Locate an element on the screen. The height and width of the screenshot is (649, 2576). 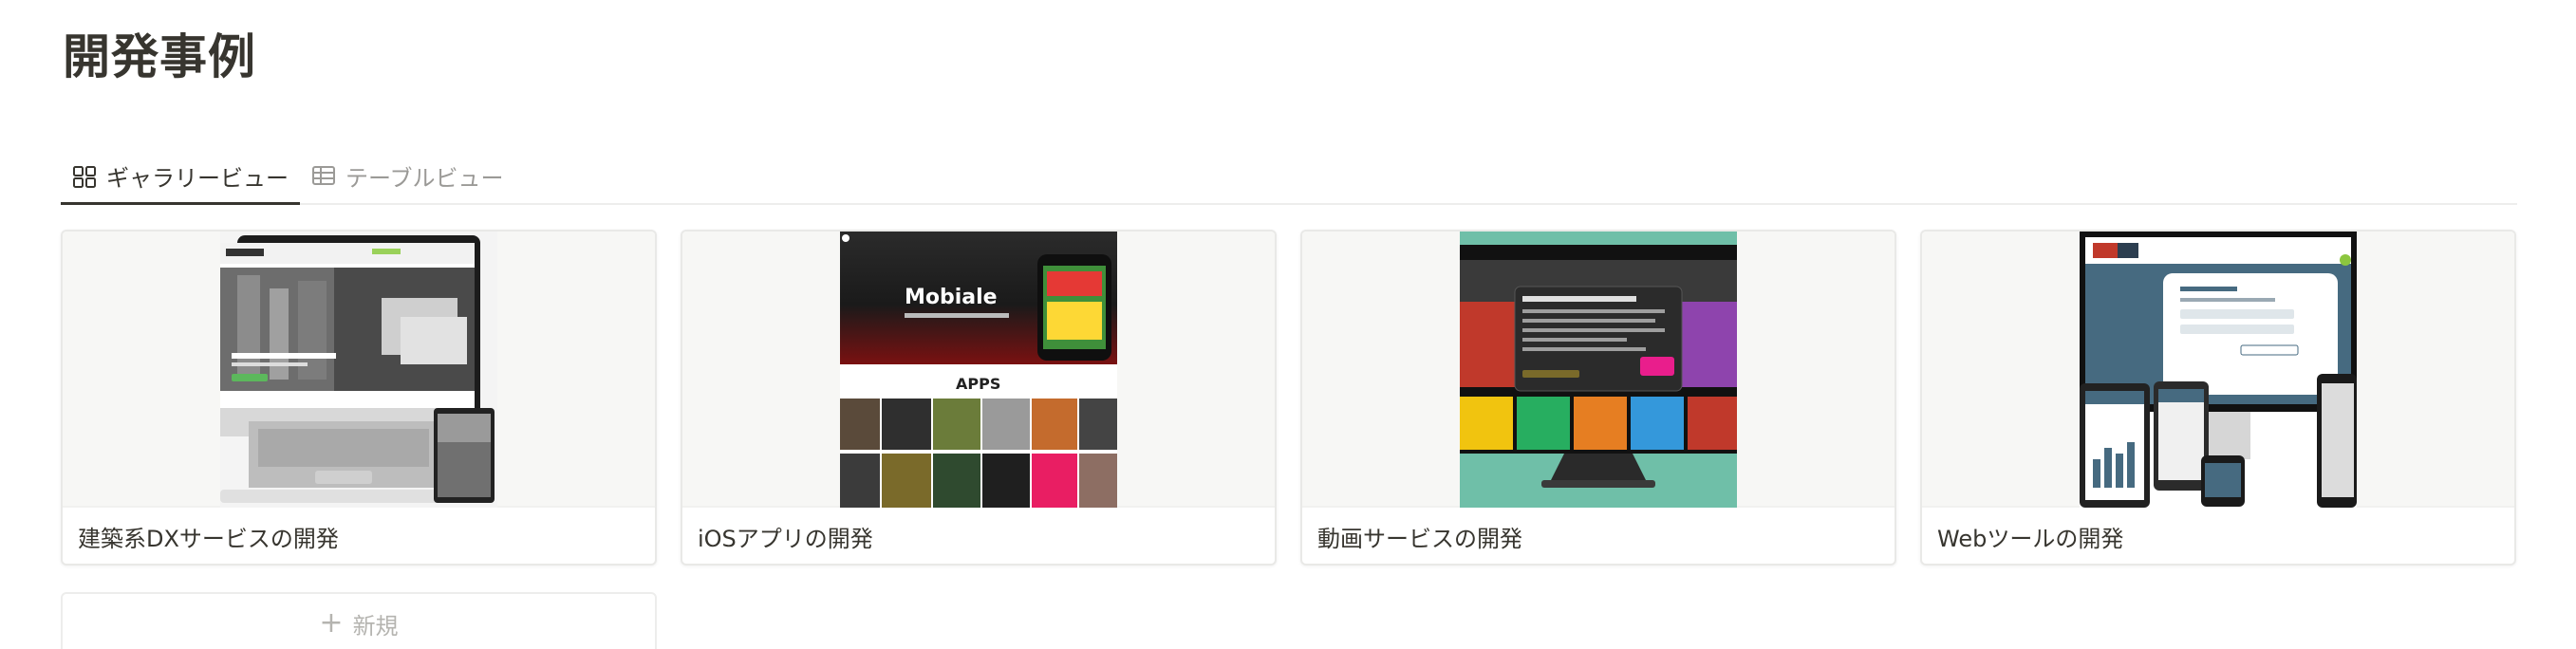
gallery-card: 建築系DXサービスの開発 is located at coordinates (359, 398).